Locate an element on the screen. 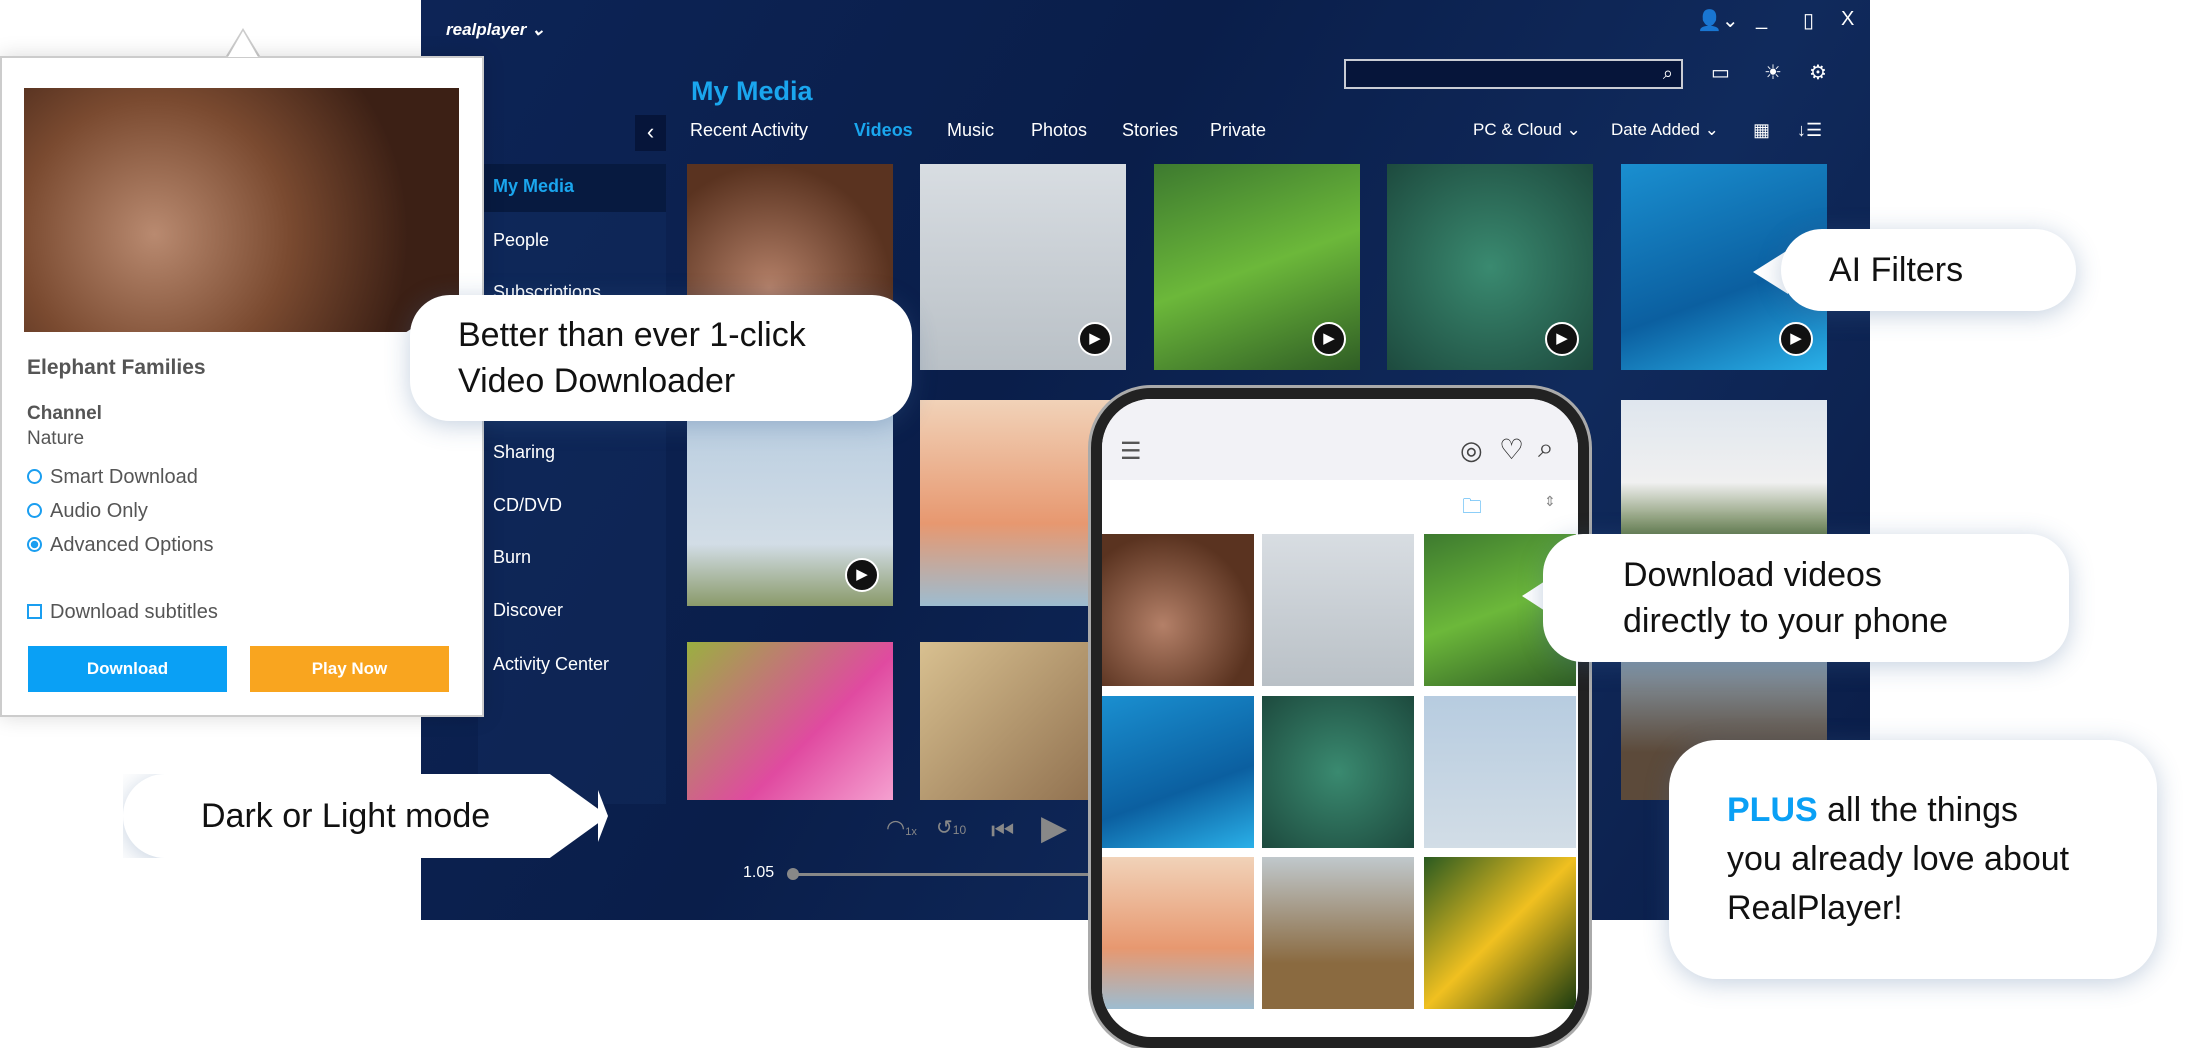 This screenshot has width=2199, height=1048. close-button: X is located at coordinates (1847, 19).